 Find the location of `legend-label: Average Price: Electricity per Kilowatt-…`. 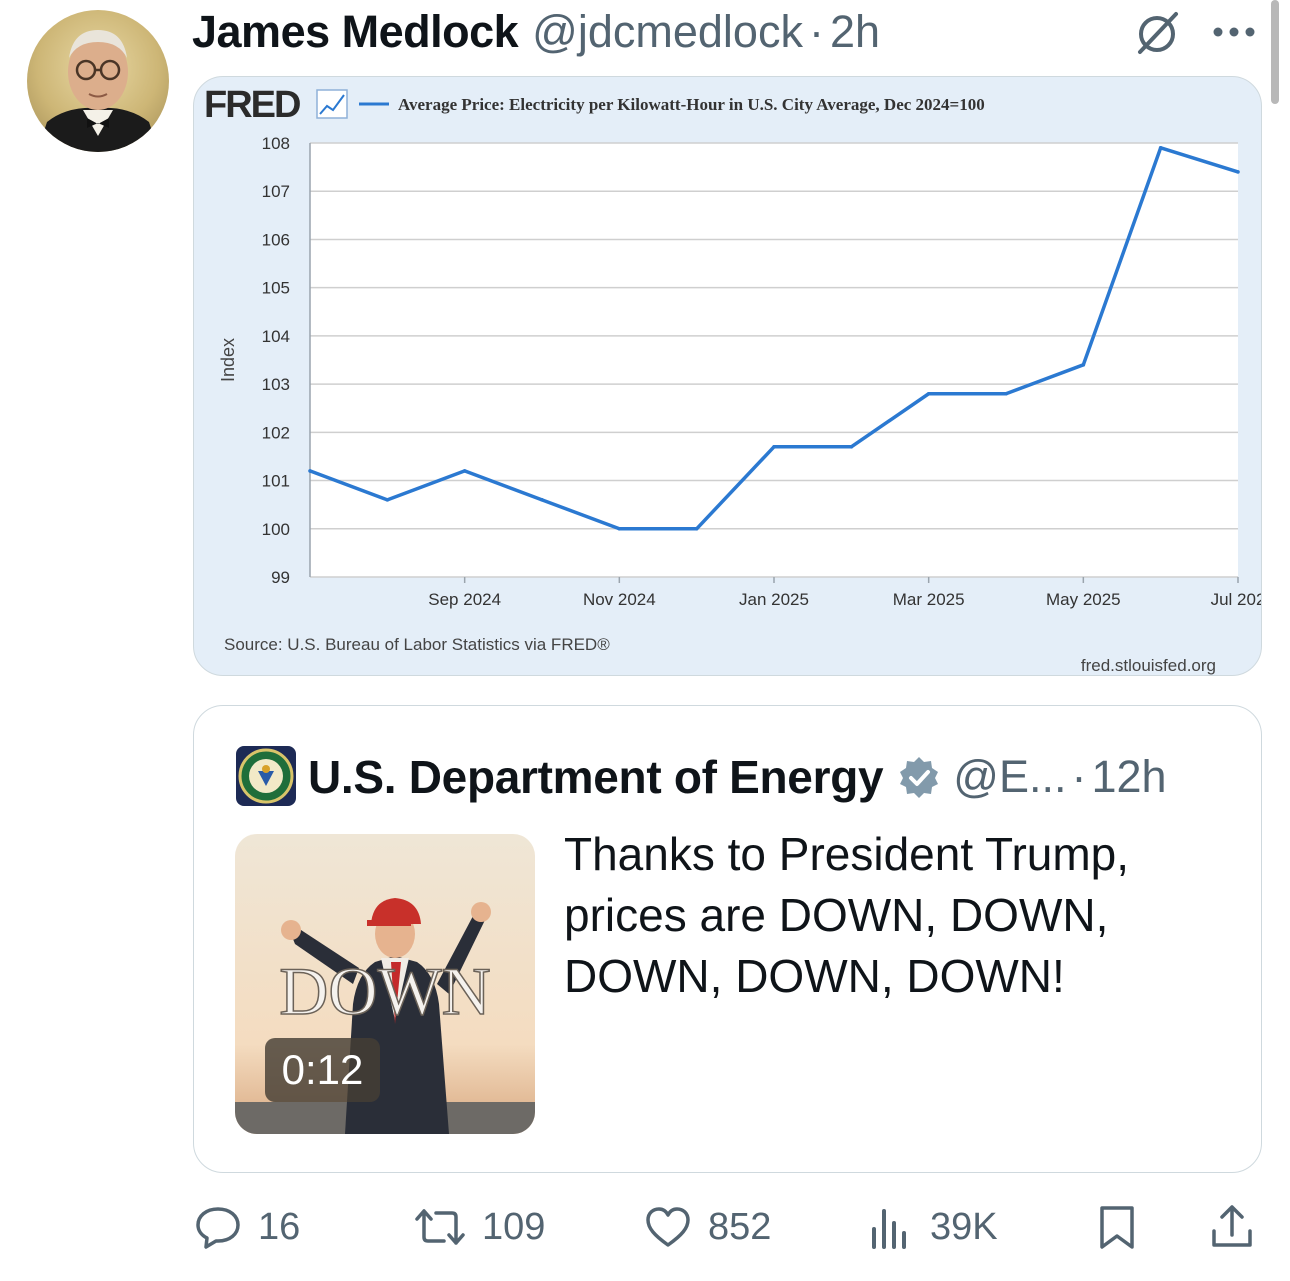

legend-label: Average Price: Electricity per Kilowatt-… is located at coordinates (691, 104).